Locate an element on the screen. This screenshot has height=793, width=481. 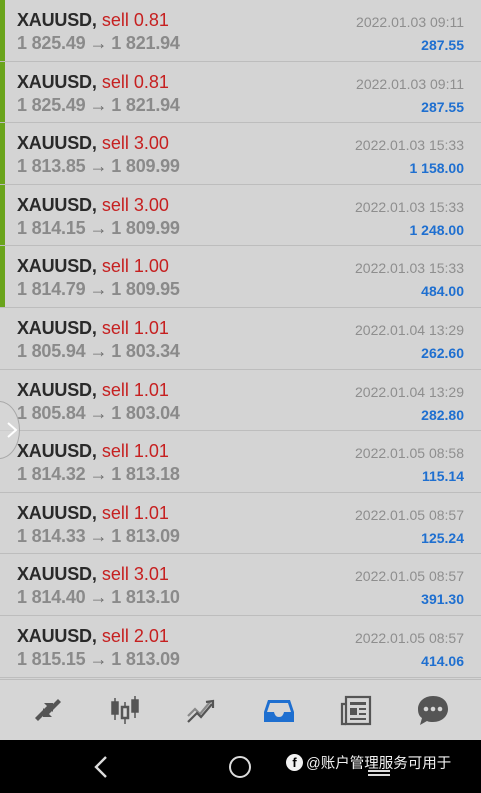
trade-title: XAUUSD, sell 3.01 is located at coordinates (93, 574).